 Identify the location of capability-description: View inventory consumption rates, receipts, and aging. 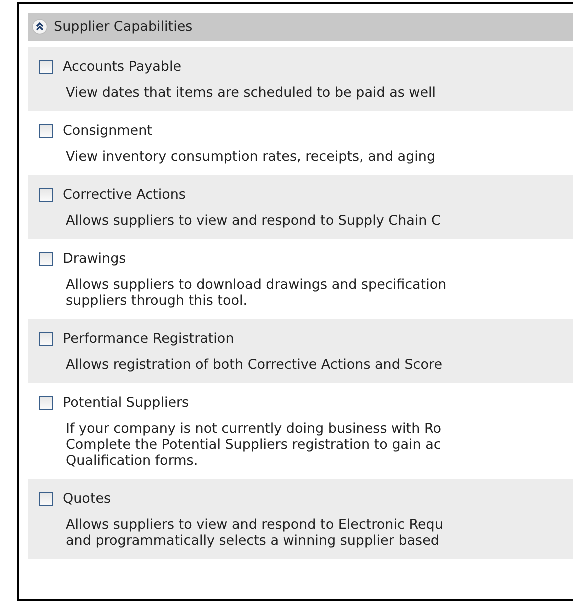
(251, 157).